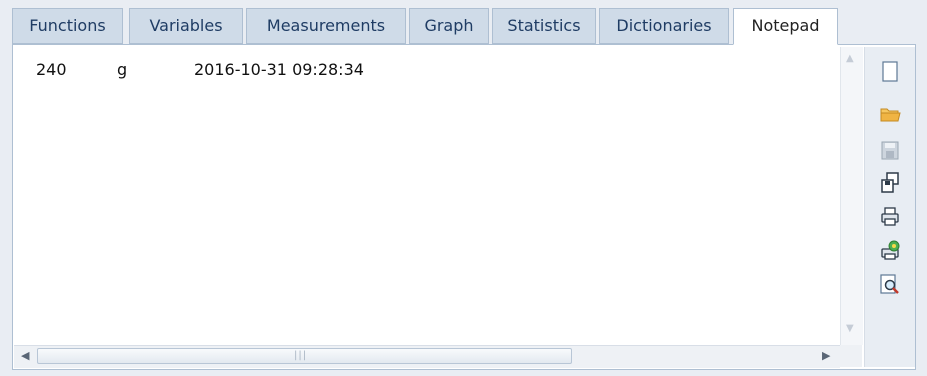 Image resolution: width=927 pixels, height=376 pixels. I want to click on notepad-toolbar, so click(889, 207).